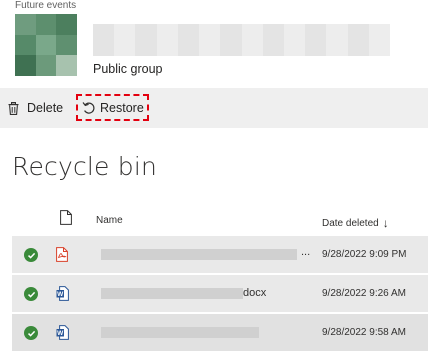 This screenshot has width=428, height=354. Describe the element at coordinates (62, 254) in the screenshot. I see `pdf-file-icon` at that location.